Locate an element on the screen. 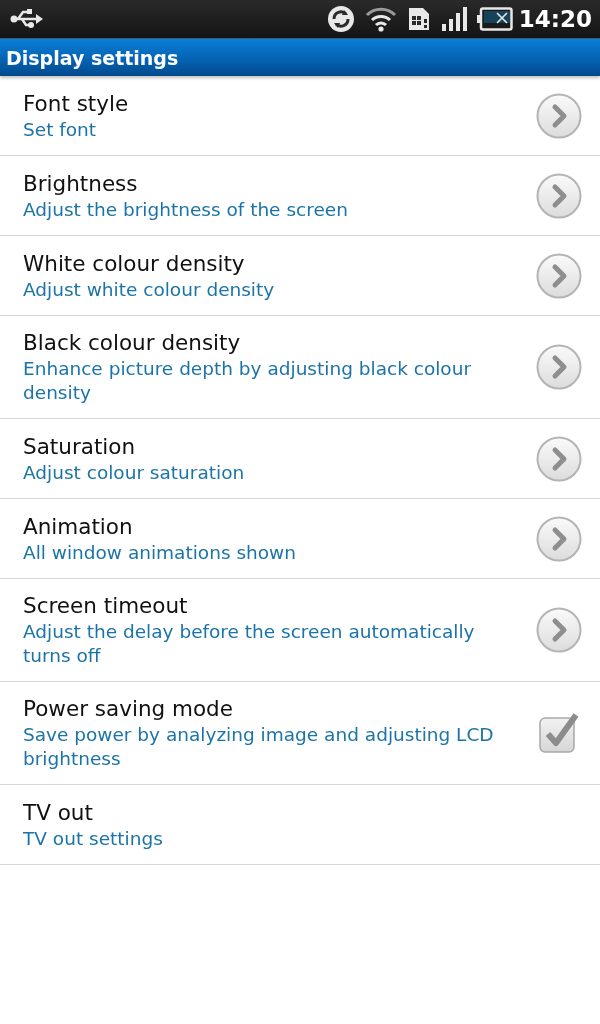  settings-item: Saturation Adjust colour saturation is located at coordinates (300, 459).